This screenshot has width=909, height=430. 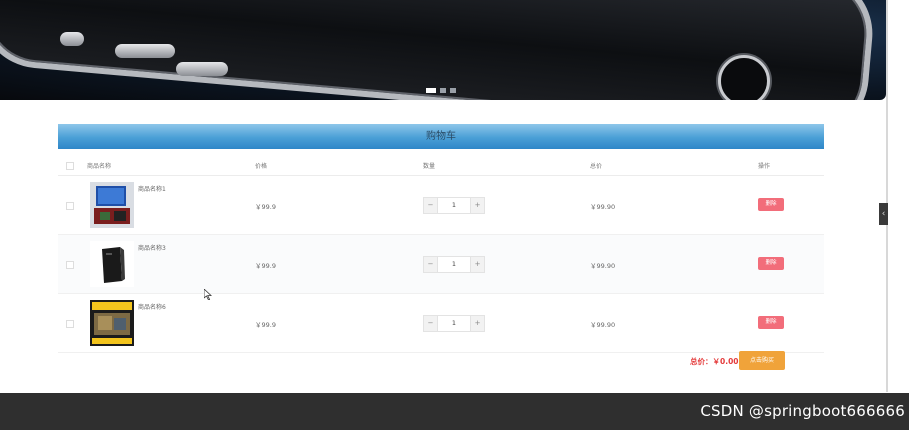 I want to click on carousel-indicators, so click(x=441, y=90).